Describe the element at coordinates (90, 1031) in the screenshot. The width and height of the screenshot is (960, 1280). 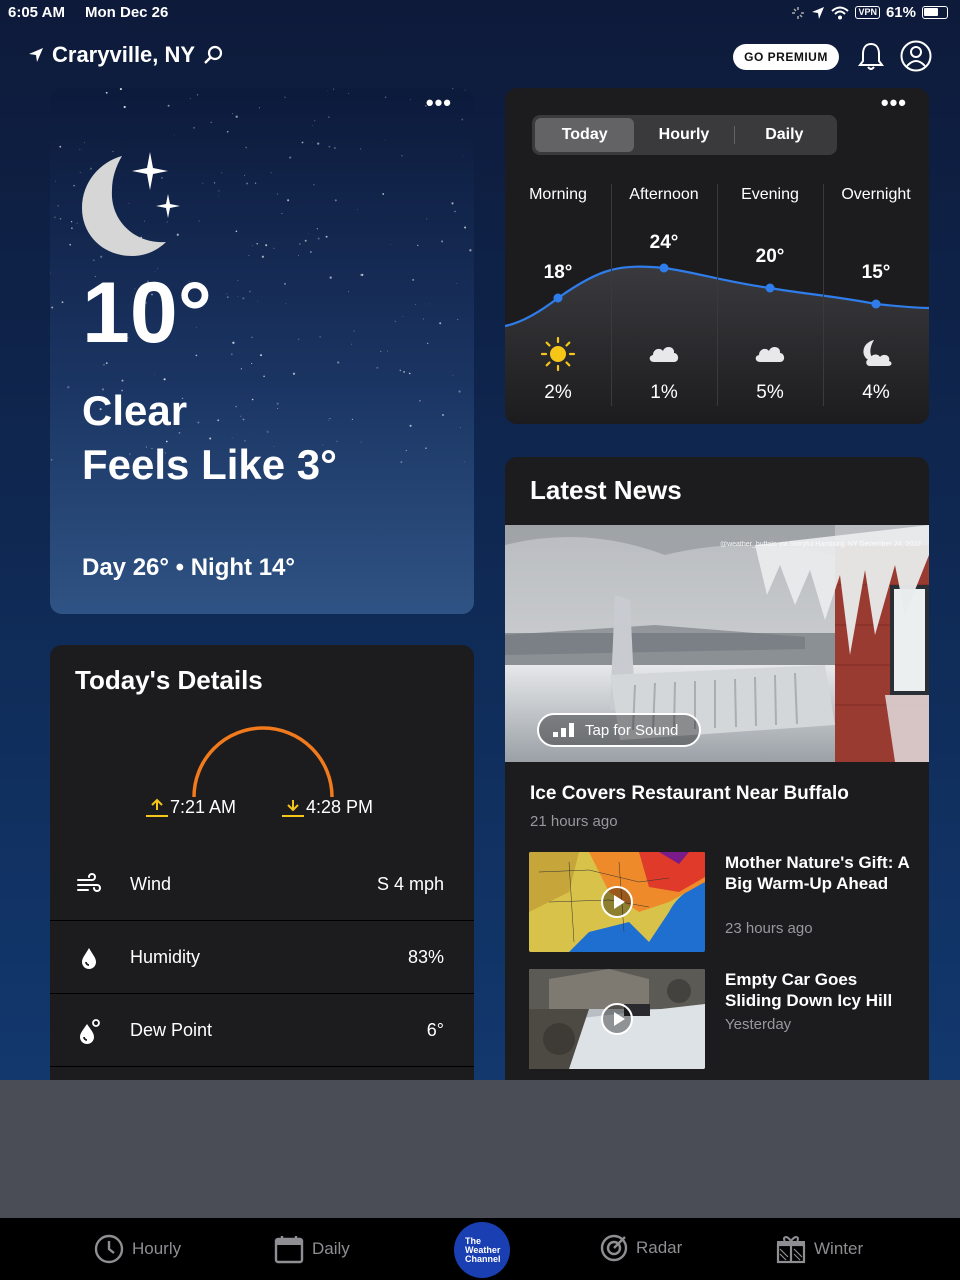
I see `dew-point-icon` at that location.